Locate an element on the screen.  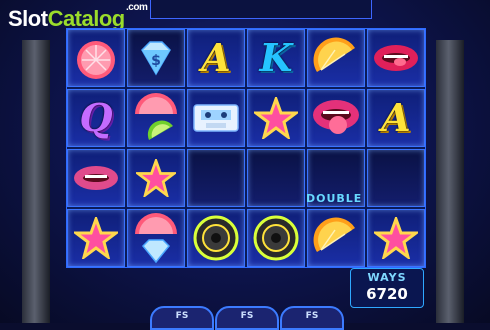
double-label: DOUBLE is located at coordinates (334, 198).